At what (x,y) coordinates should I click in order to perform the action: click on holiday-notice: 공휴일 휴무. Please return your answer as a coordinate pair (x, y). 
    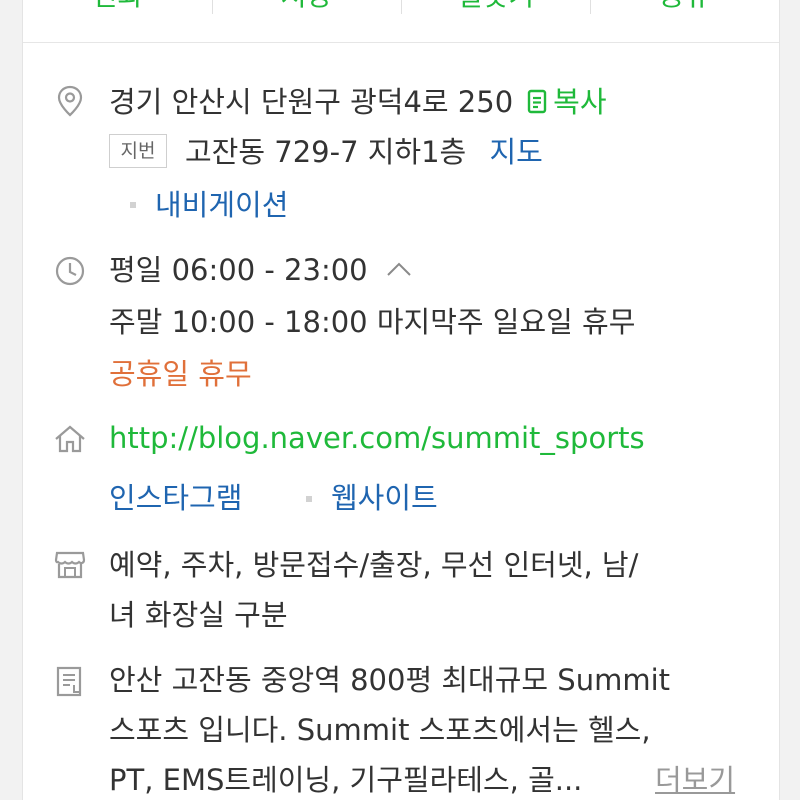
    Looking at the image, I should click on (180, 374).